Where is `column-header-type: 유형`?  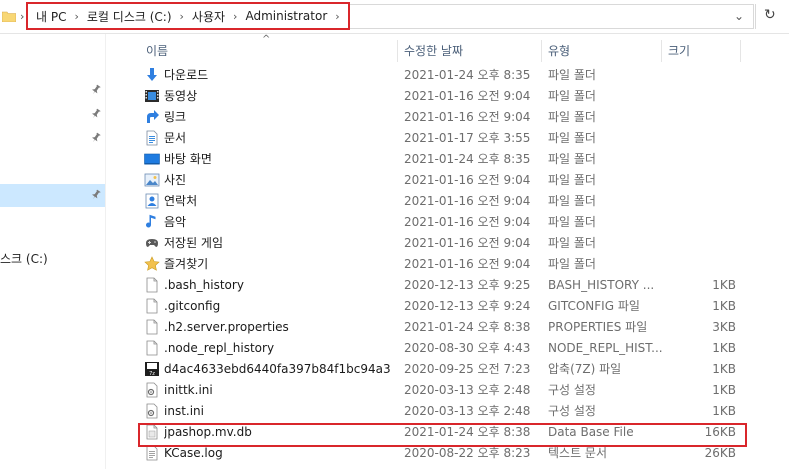
column-header-type: 유형 is located at coordinates (559, 51).